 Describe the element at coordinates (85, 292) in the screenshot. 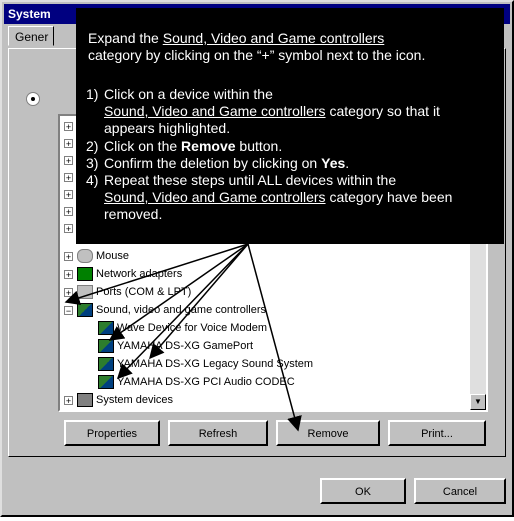

I see `port-icon` at that location.